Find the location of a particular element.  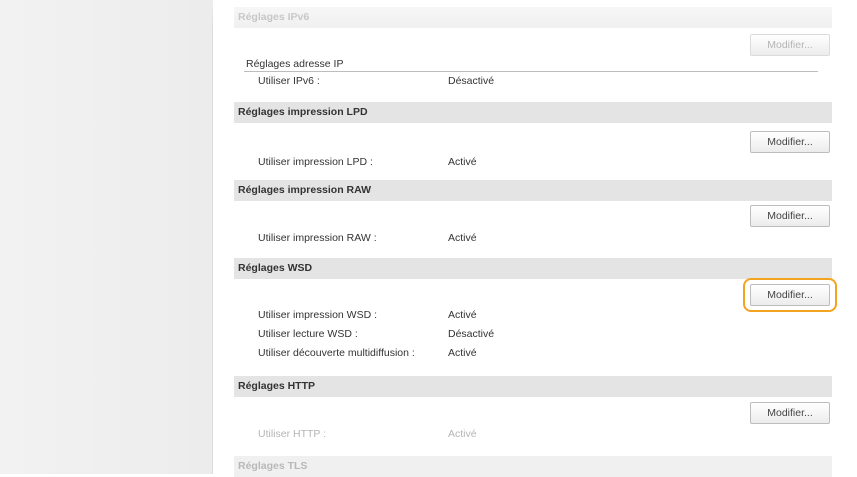

subheader-divider is located at coordinates (531, 71).